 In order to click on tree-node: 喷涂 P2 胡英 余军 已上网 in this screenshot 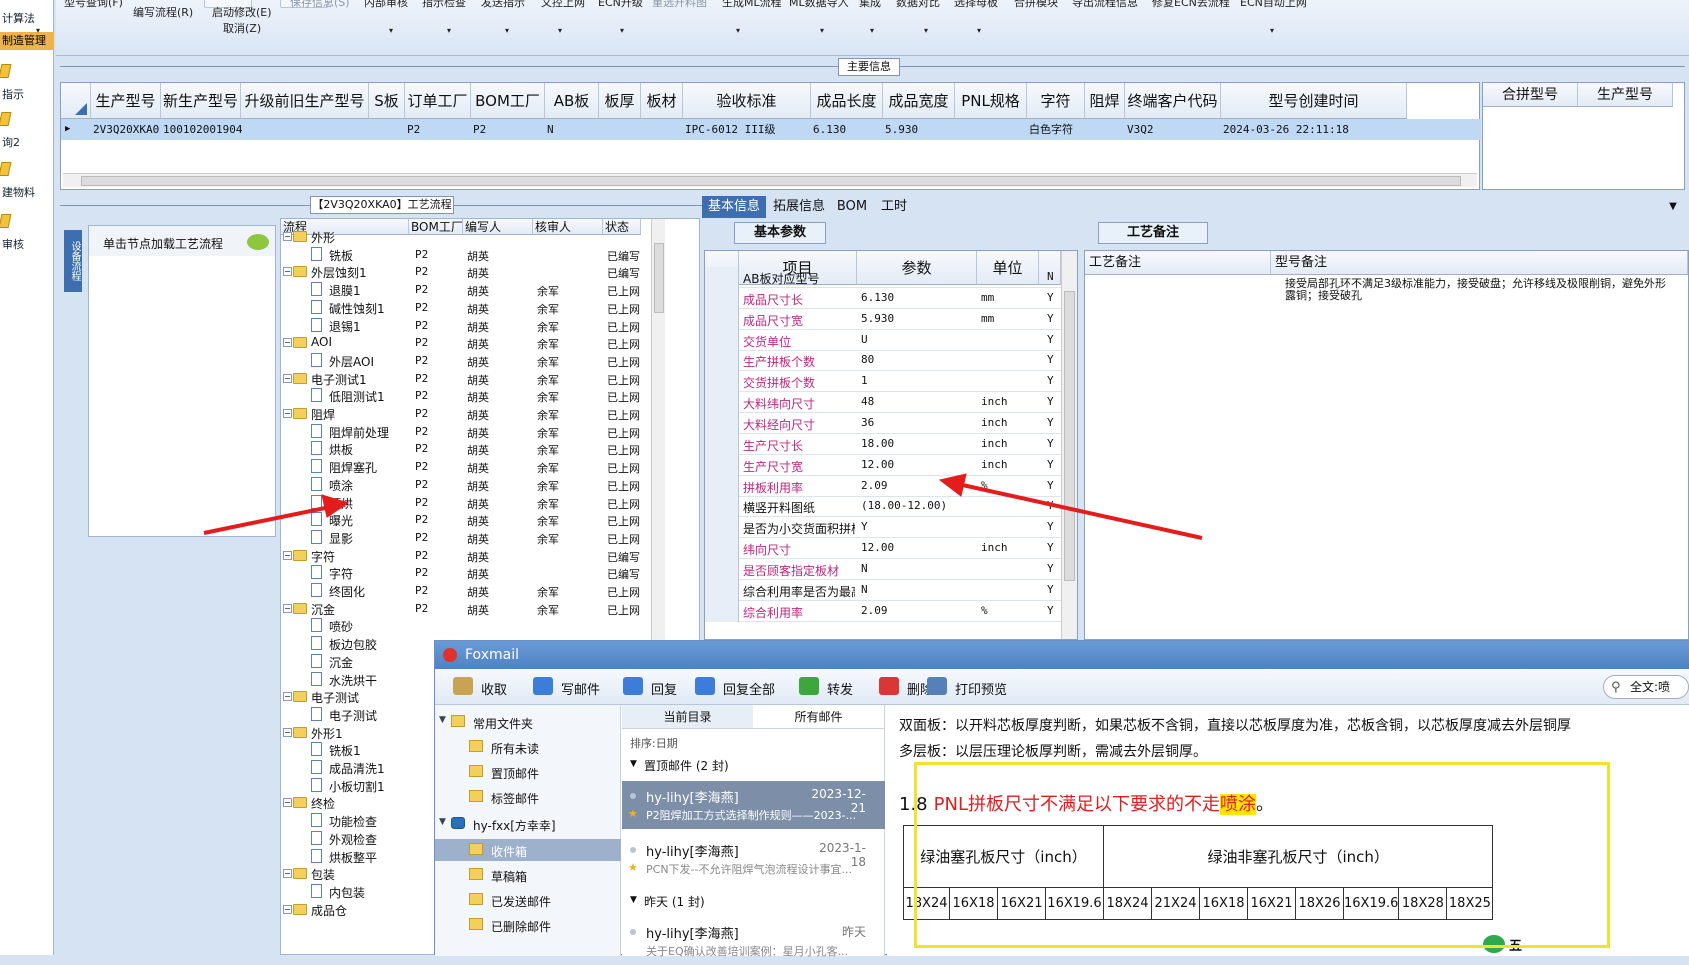, I will do `click(490, 484)`.